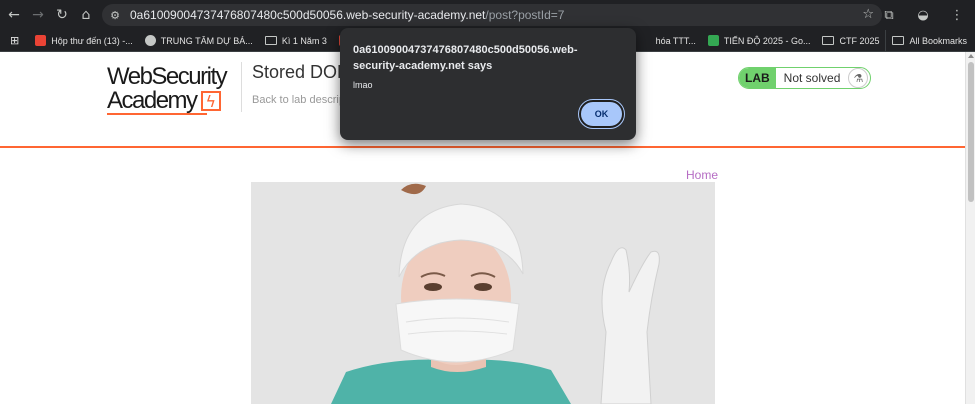 This screenshot has width=975, height=404. What do you see at coordinates (14, 15) in the screenshot?
I see `back-arrow-icon: ←` at bounding box center [14, 15].